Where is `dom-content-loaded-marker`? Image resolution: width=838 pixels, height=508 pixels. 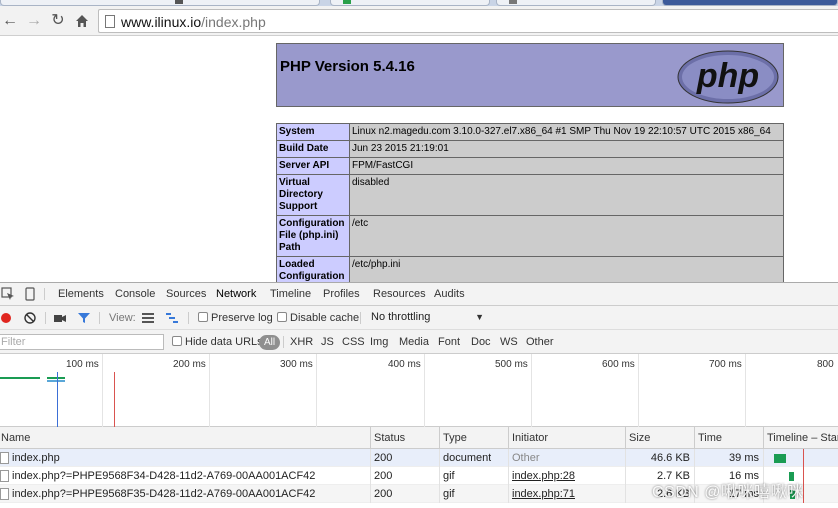
dom-content-loaded-marker is located at coordinates (57, 399).